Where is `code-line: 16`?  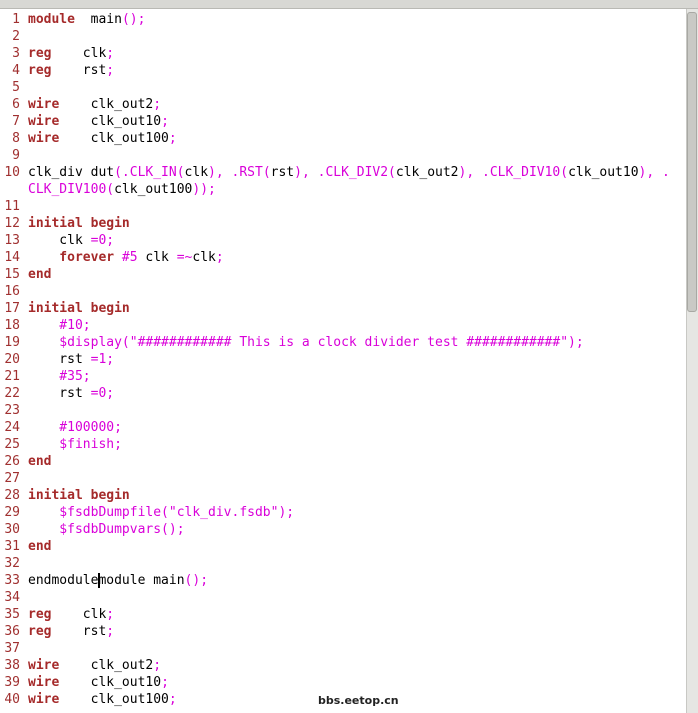 code-line: 16 is located at coordinates (343, 291).